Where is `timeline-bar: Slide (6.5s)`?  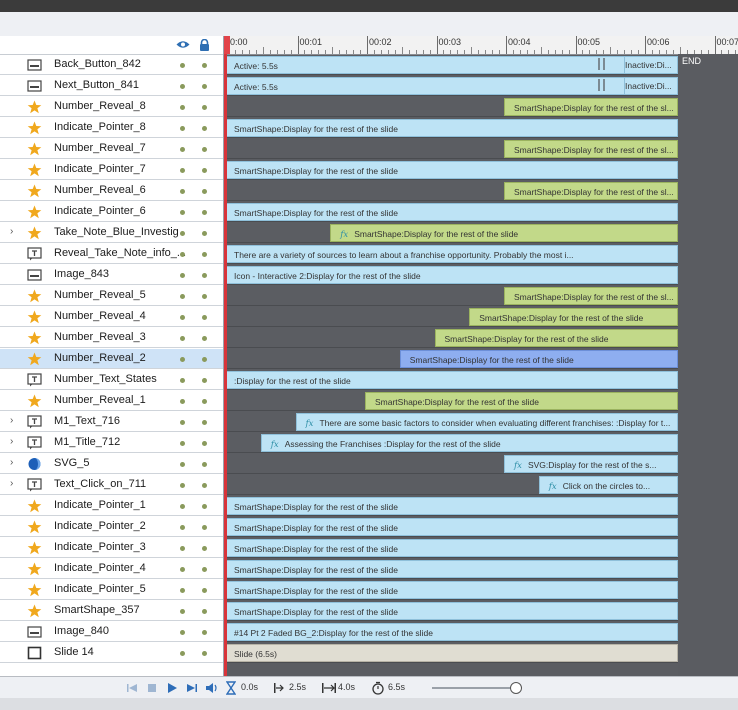
timeline-bar: Slide (6.5s) is located at coordinates (451, 653).